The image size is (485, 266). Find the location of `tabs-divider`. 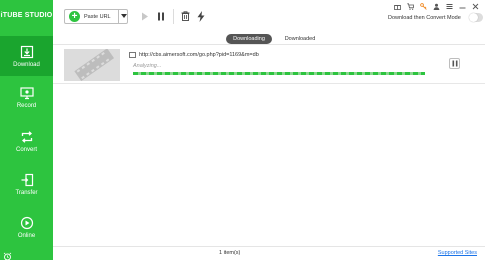

tabs-divider is located at coordinates (269, 44).